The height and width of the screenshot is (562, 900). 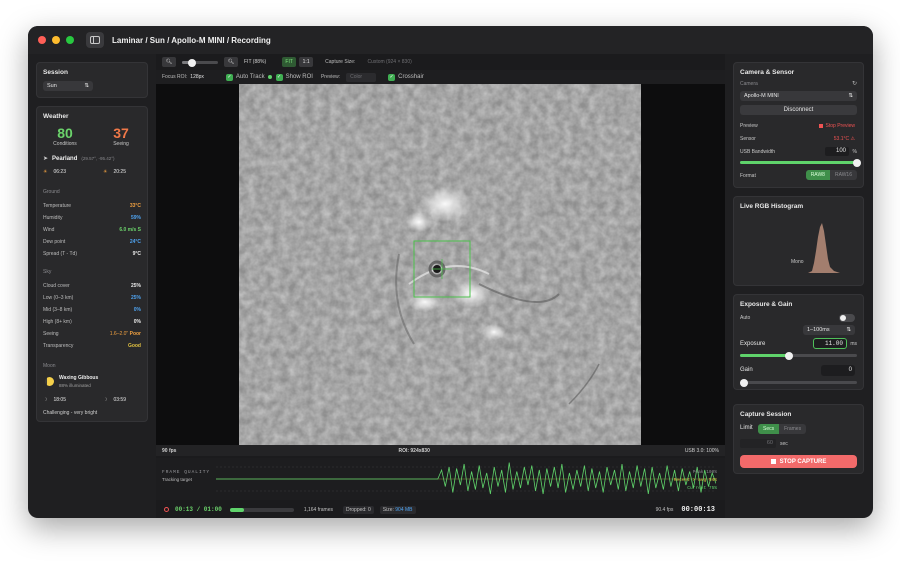 I want to click on limit-secs: Secs, so click(x=769, y=429).